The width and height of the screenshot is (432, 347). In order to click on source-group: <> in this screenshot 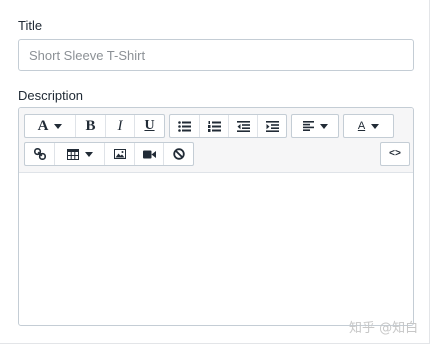, I will do `click(395, 154)`.